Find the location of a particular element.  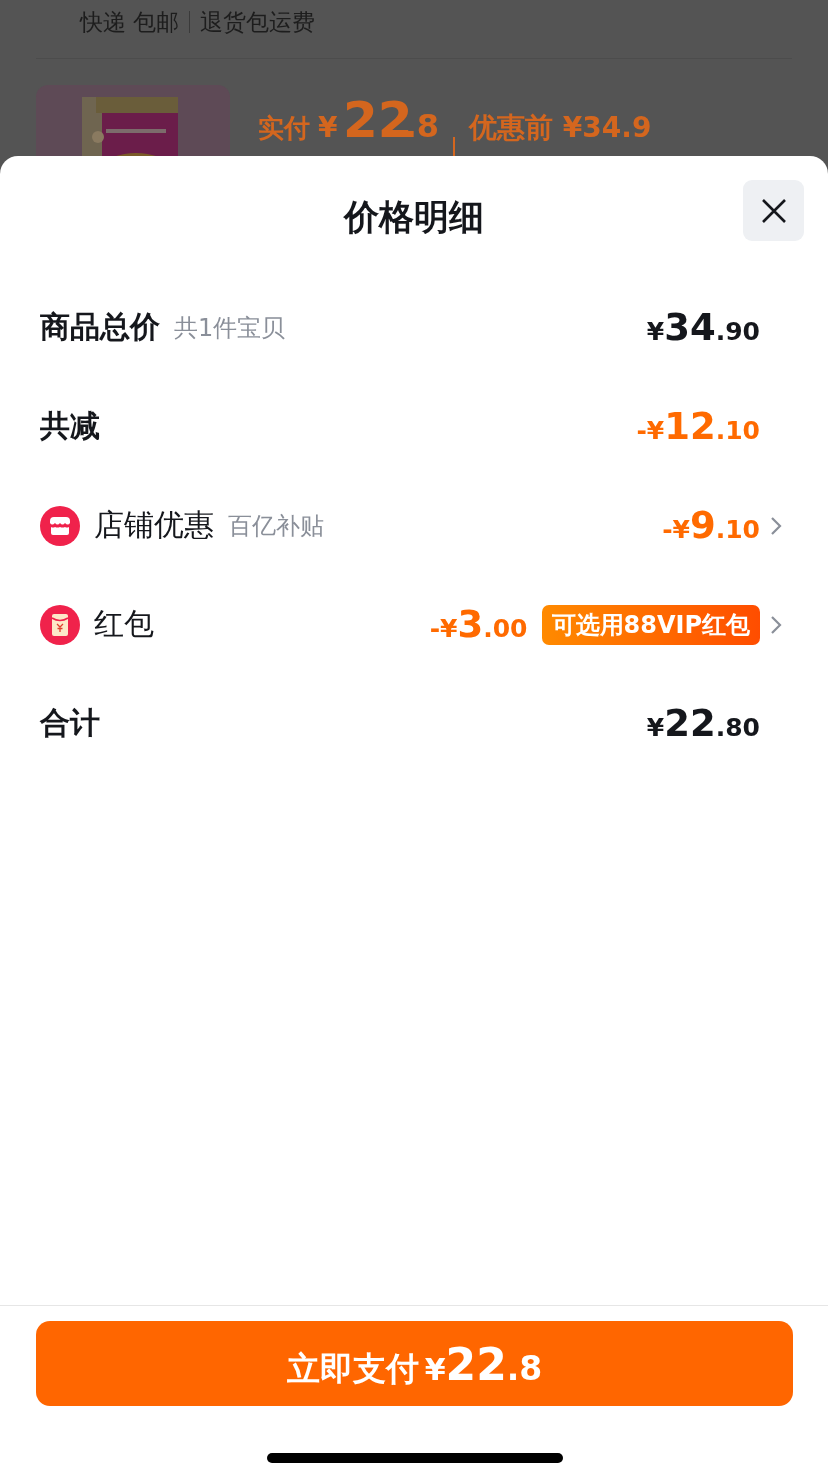

pay-now-button: 立即支付 ¥22.8 is located at coordinates (414, 1364).